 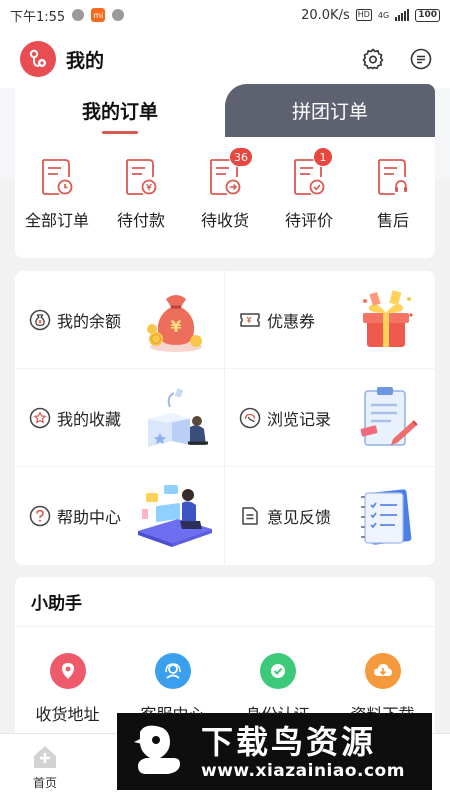 I want to click on gift-box-illustration, so click(x=386, y=320).